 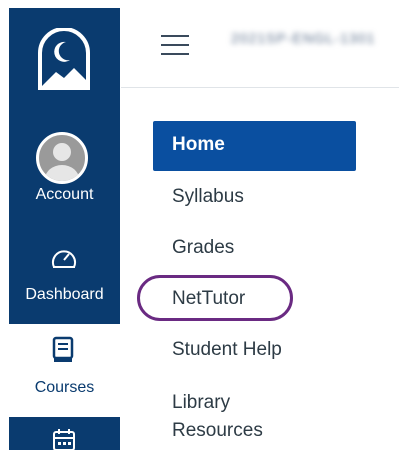 I want to click on courses-book-icon, so click(x=63, y=350).